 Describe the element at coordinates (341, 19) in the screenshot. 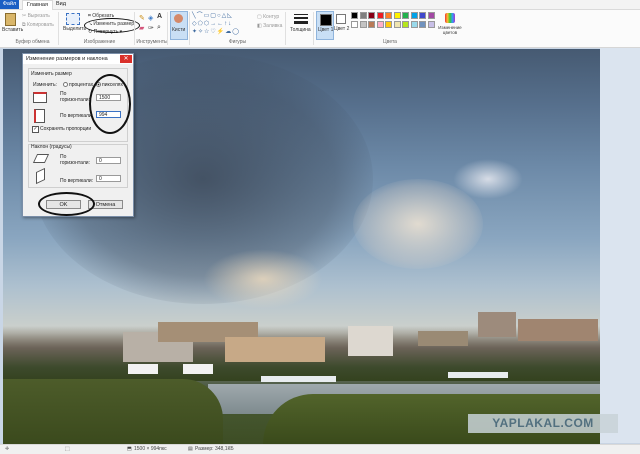

I see `color2-swatch` at that location.